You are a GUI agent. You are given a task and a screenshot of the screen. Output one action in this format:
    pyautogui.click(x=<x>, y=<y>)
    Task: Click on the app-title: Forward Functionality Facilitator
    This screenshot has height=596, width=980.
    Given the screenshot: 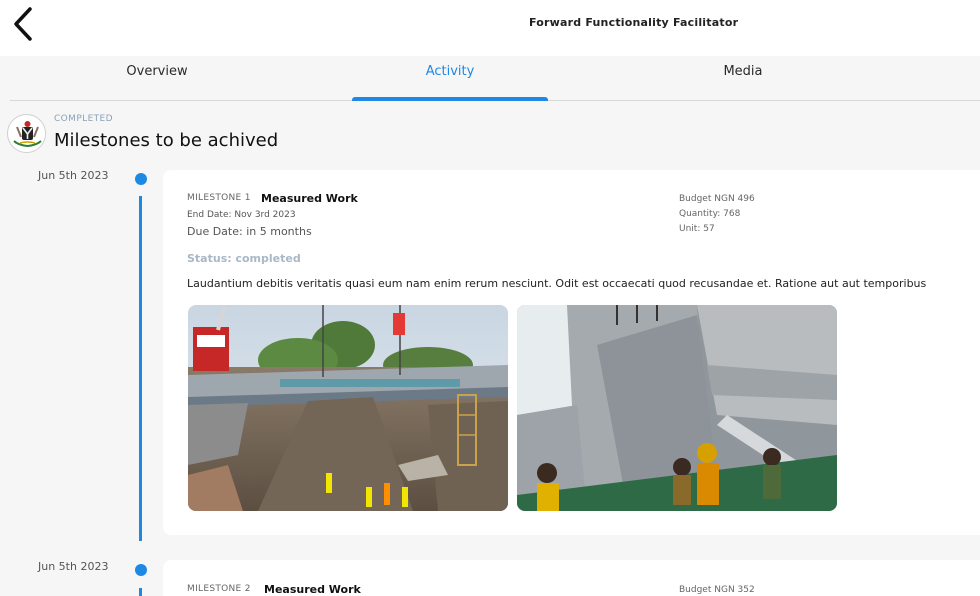 What is the action you would take?
    pyautogui.click(x=634, y=22)
    